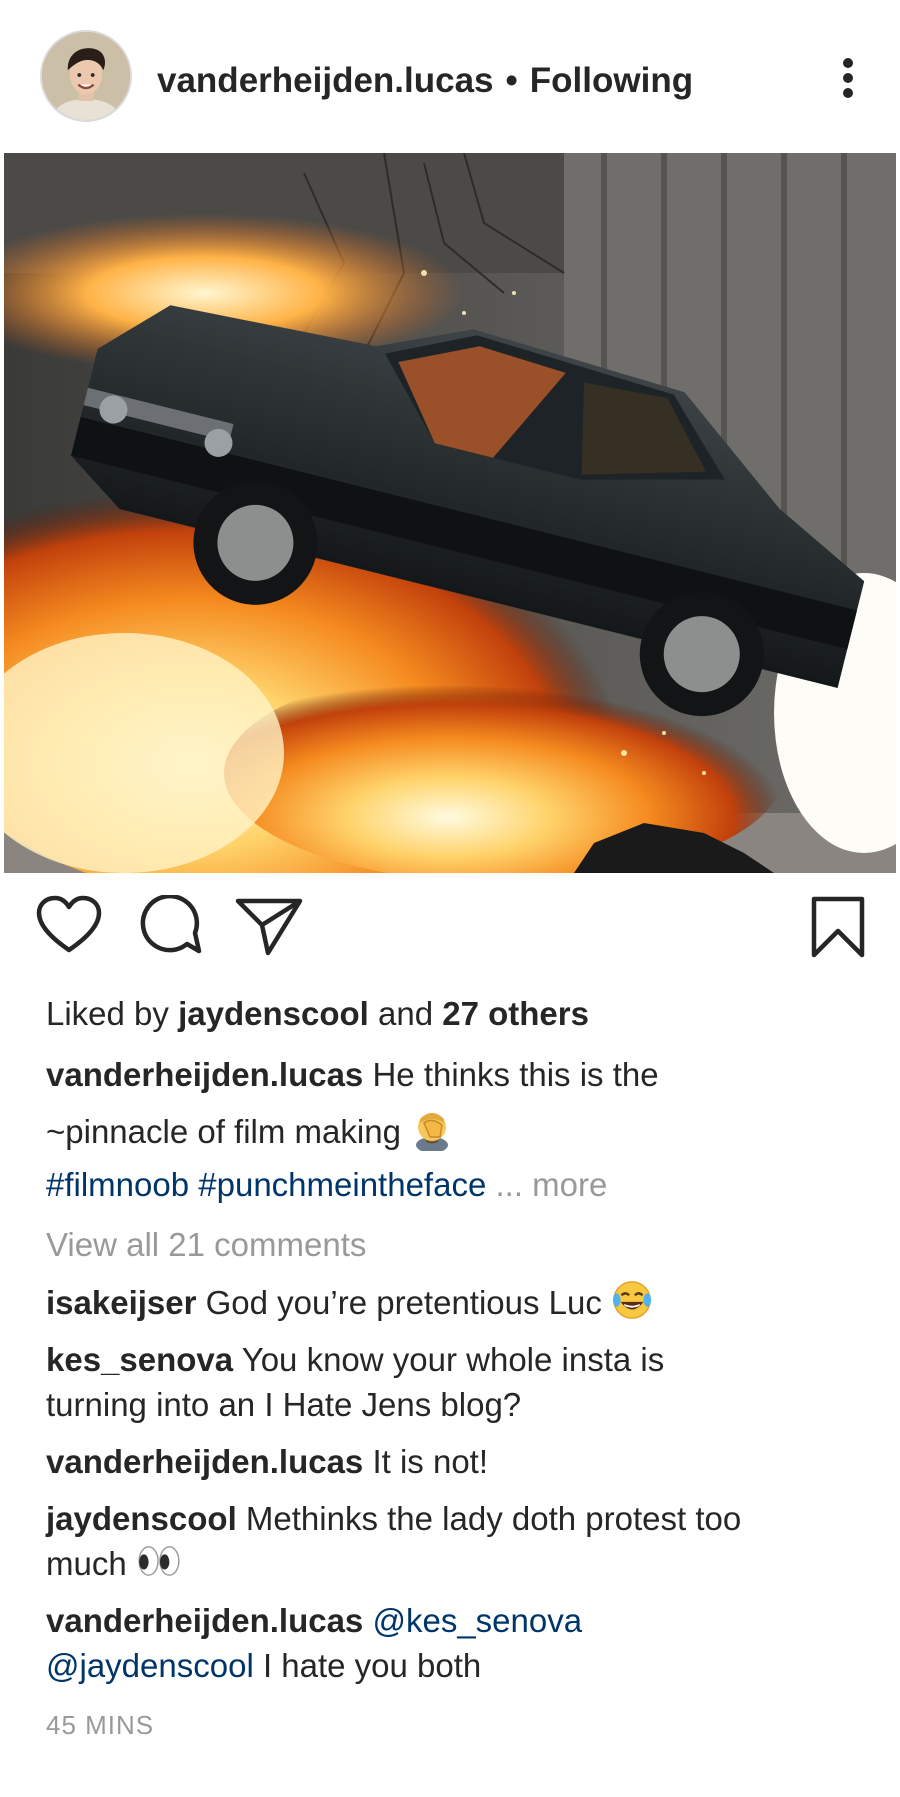 This screenshot has height=1797, width=900. What do you see at coordinates (121, 1302) in the screenshot?
I see `comment-username: isakeijser` at bounding box center [121, 1302].